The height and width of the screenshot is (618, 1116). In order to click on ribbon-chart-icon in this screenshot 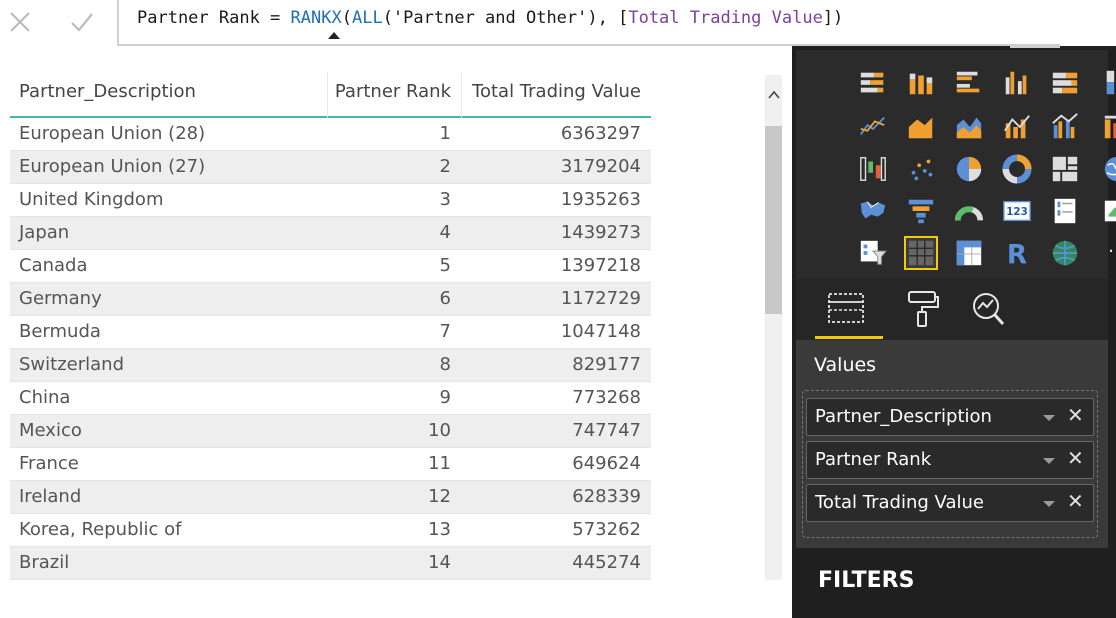, I will do `click(1108, 127)`.